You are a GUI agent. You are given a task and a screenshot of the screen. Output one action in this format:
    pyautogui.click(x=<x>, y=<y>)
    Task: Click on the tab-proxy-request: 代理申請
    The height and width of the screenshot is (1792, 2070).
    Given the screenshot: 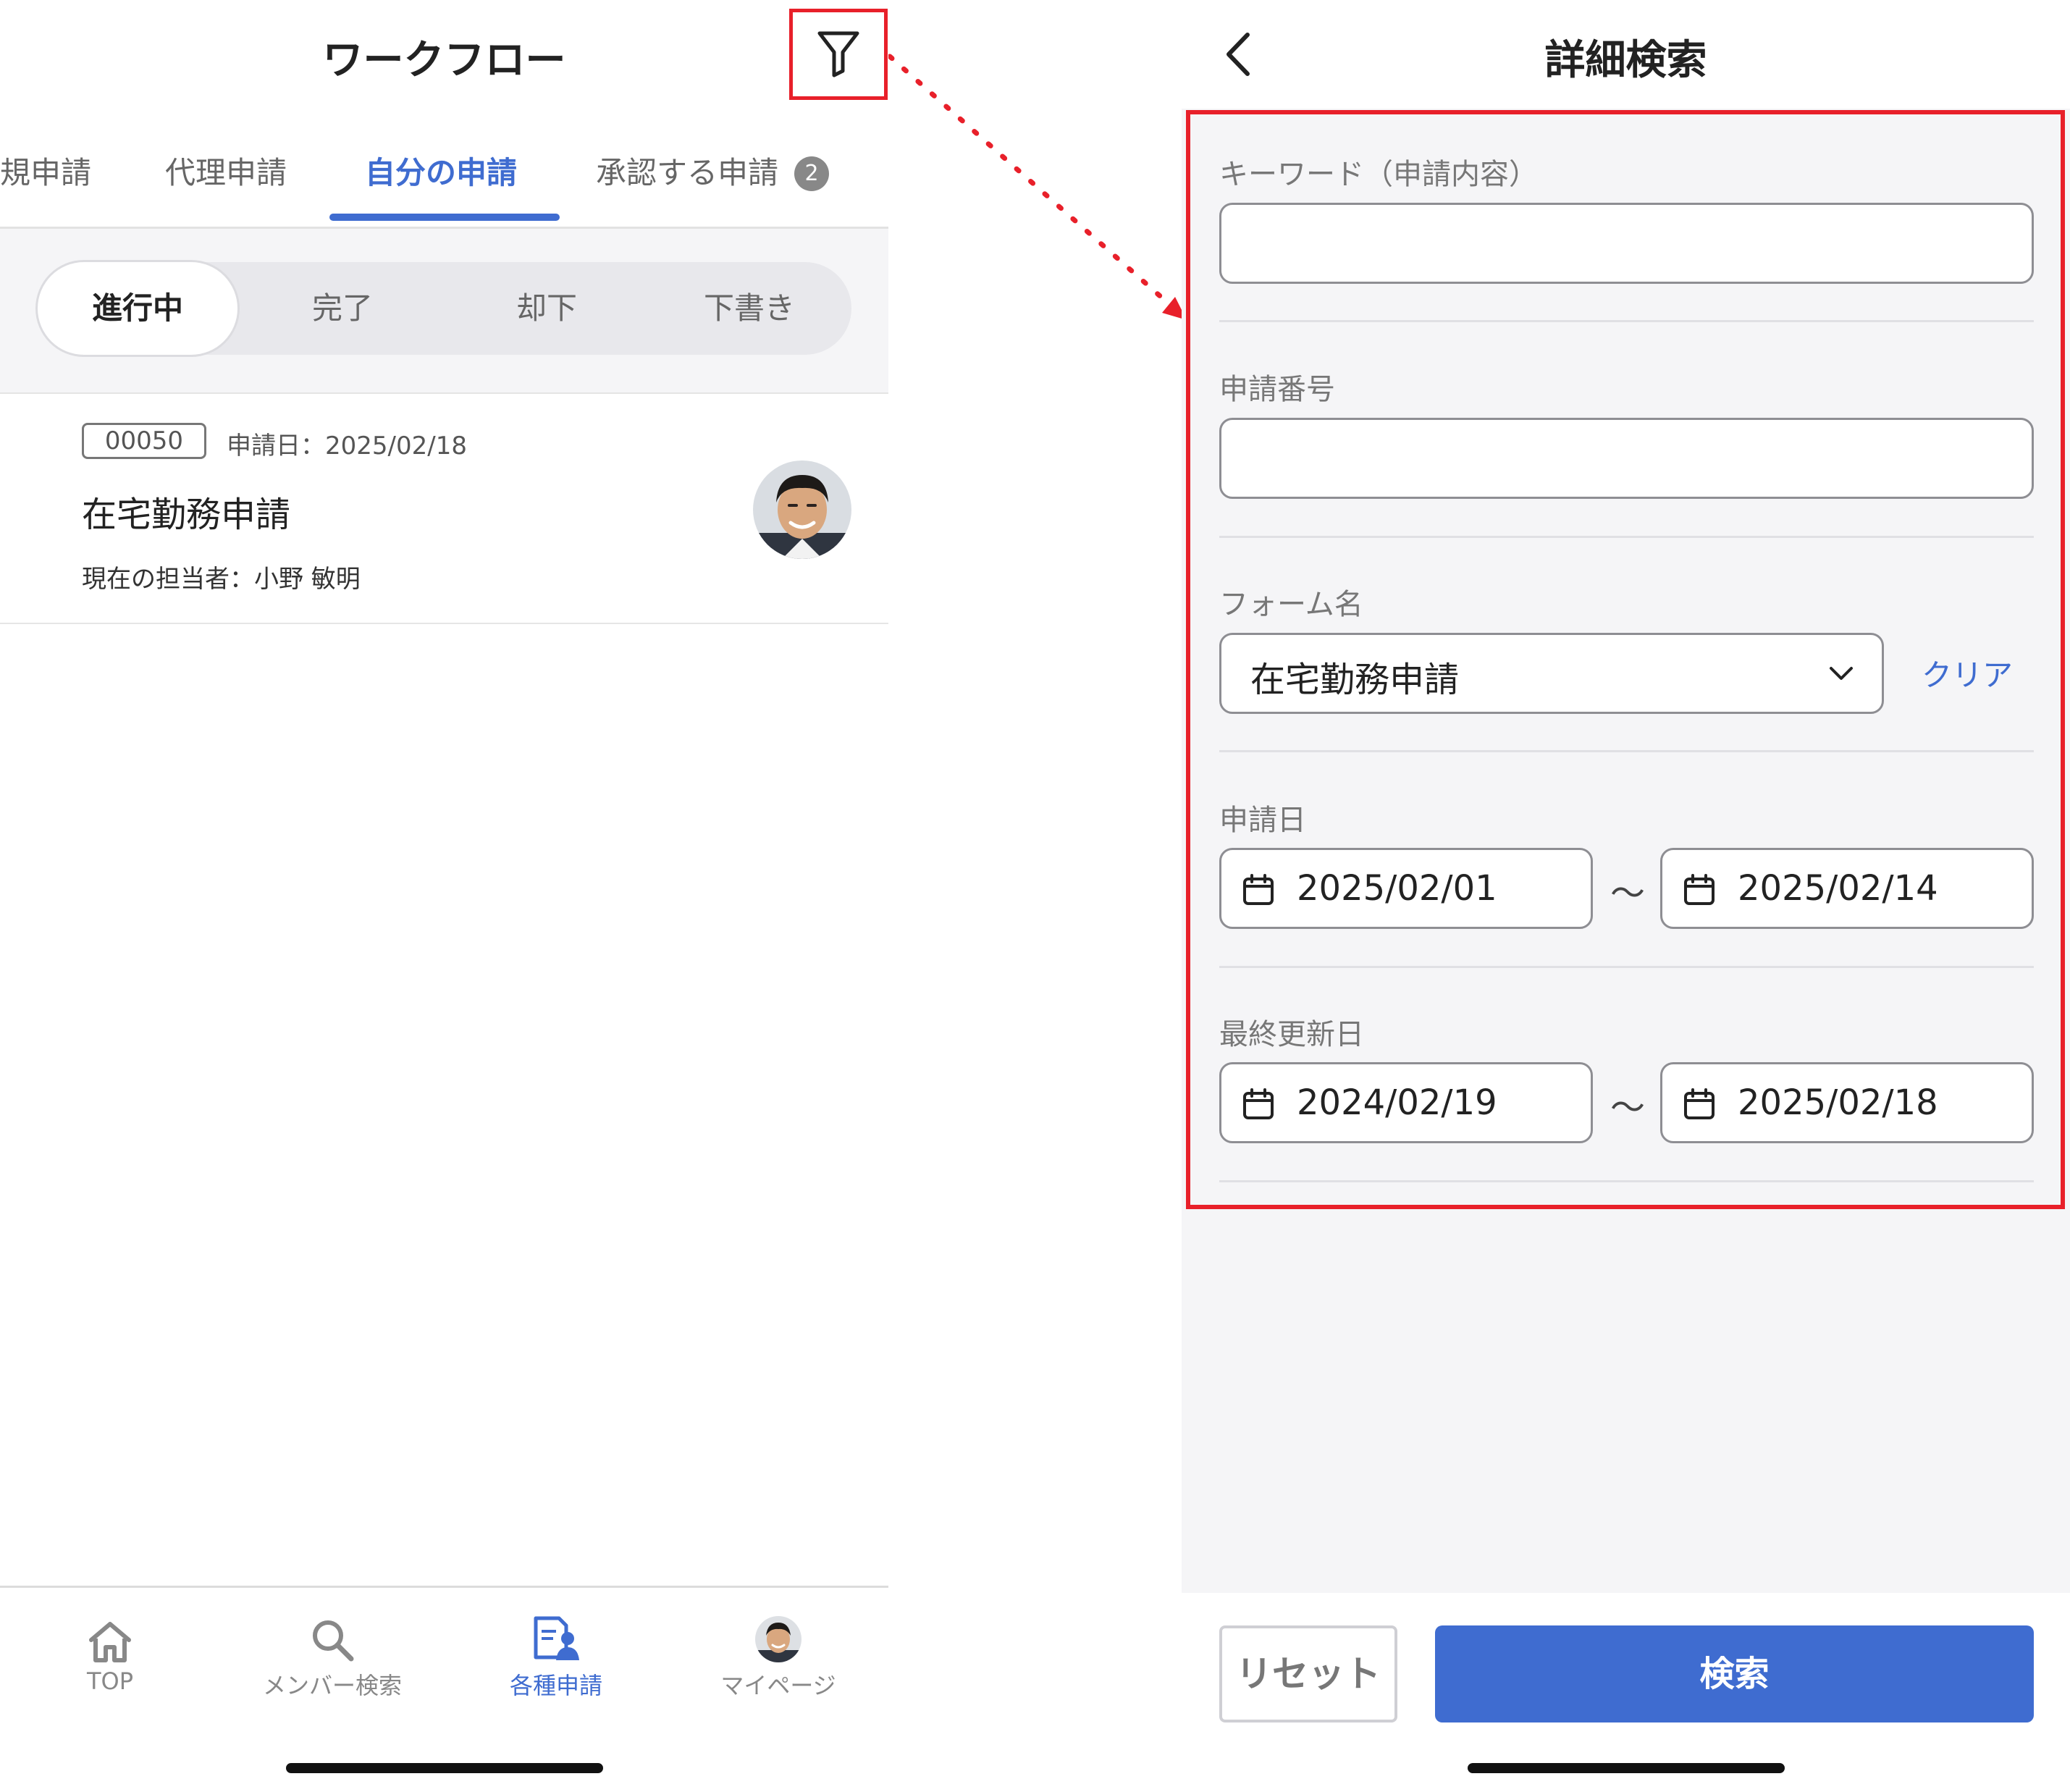 What is the action you would take?
    pyautogui.click(x=226, y=170)
    